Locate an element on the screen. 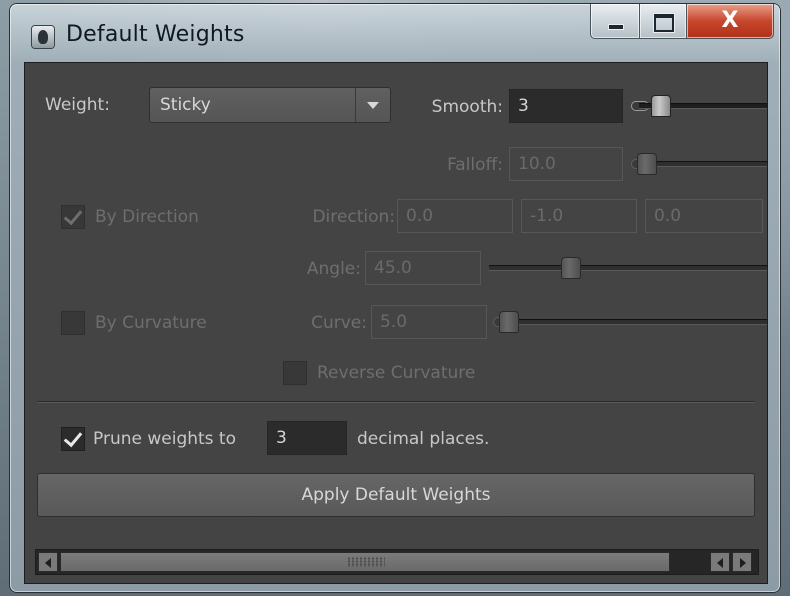  scroll-left-button-right is located at coordinates (720, 562).